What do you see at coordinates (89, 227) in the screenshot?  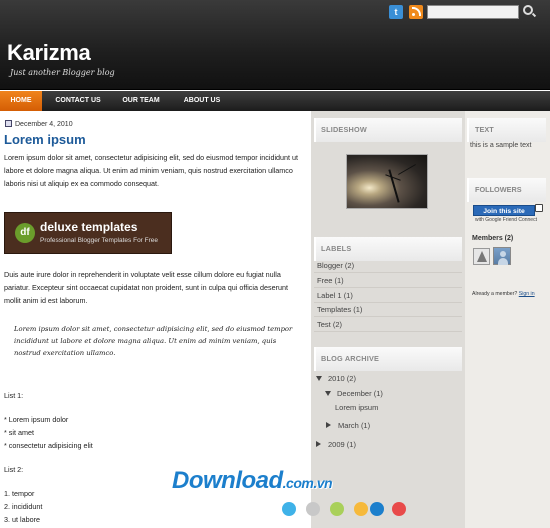 I see `banner-title: deluxe templates` at bounding box center [89, 227].